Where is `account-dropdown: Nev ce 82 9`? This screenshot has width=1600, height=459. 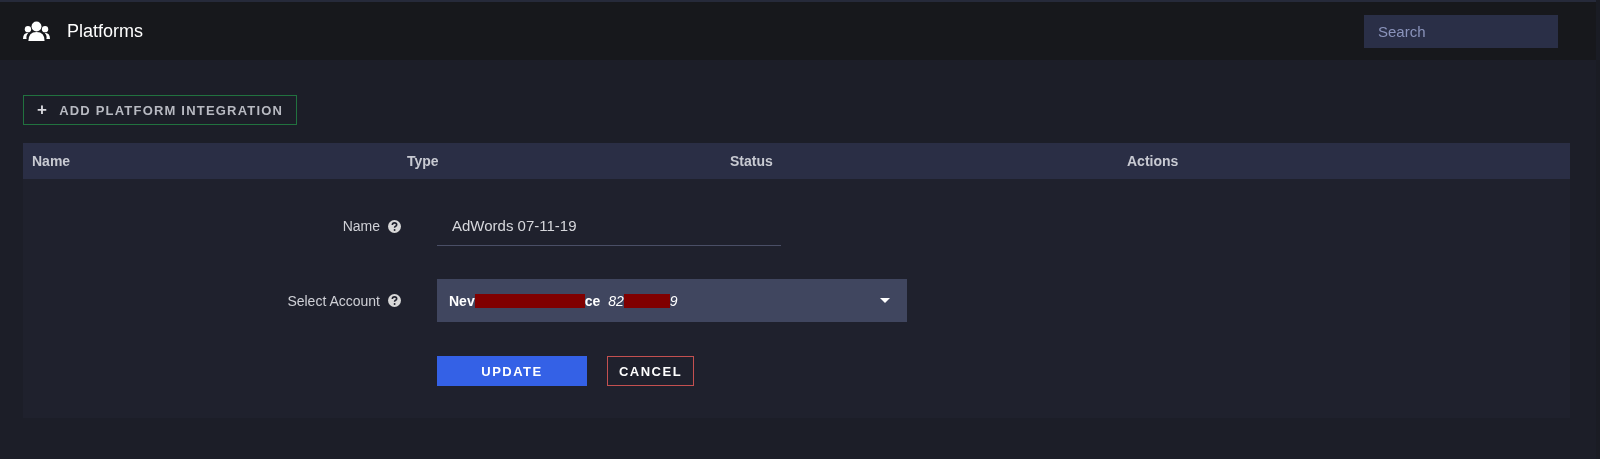 account-dropdown: Nev ce 82 9 is located at coordinates (672, 300).